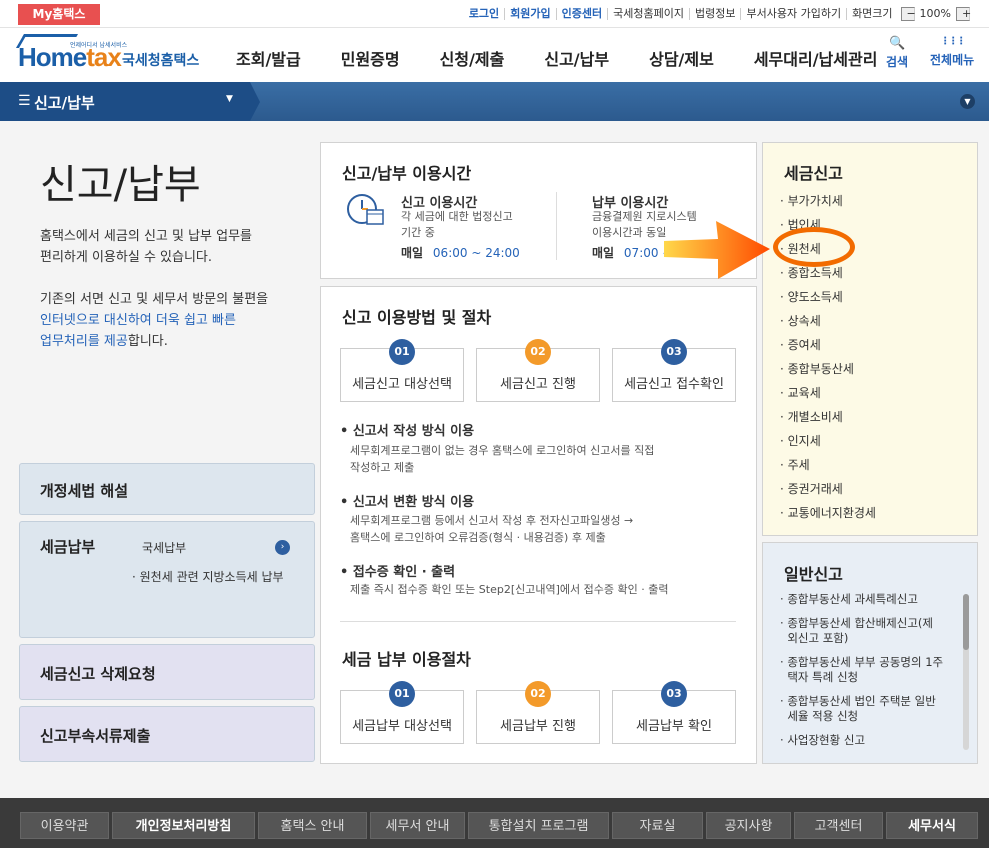 This screenshot has width=989, height=848. Describe the element at coordinates (208, 576) in the screenshot. I see `local-income-tax-link: · 원천세 관련 지방소득세 납부` at that location.